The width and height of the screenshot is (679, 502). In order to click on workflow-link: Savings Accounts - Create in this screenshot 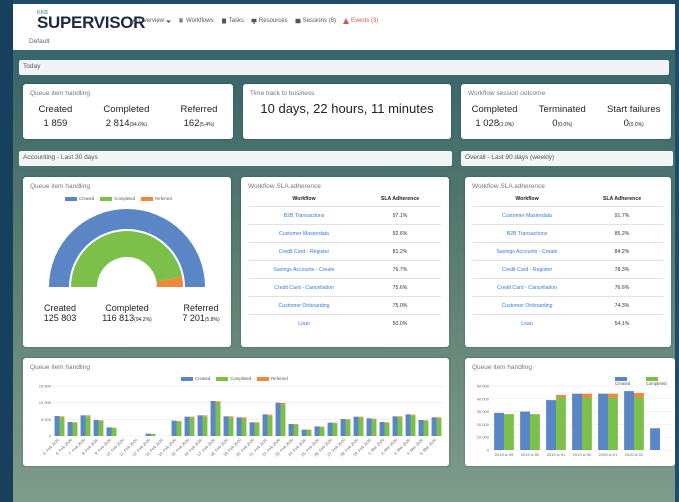, I will do `click(527, 251)`.